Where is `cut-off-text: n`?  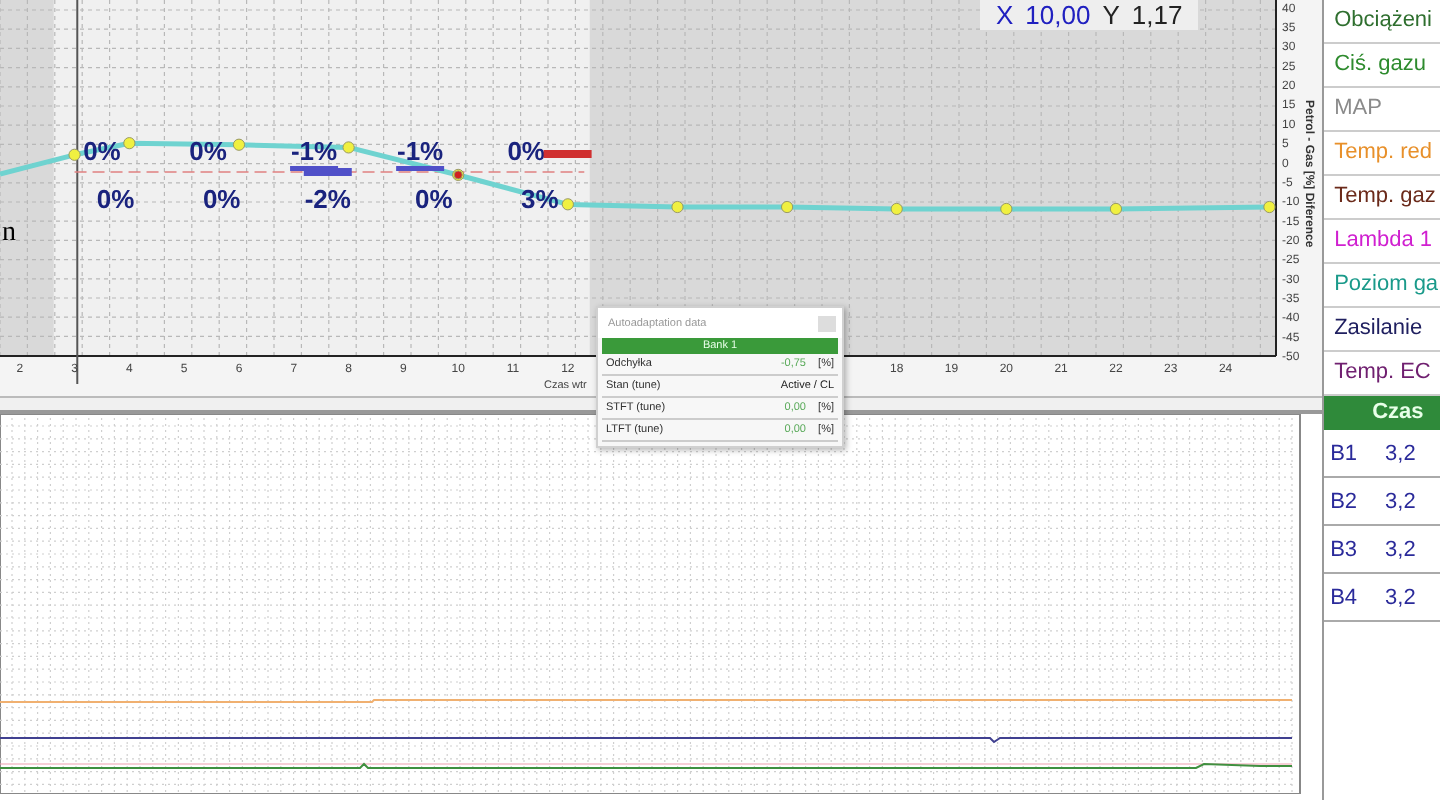
cut-off-text: n is located at coordinates (9, 233).